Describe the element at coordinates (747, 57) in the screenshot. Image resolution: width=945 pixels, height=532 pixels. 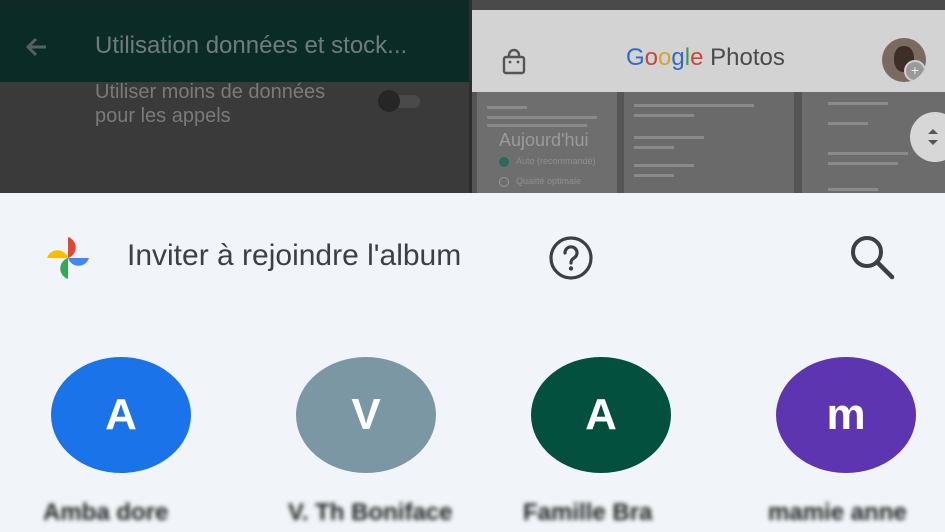
I see `logo-photos: Photos` at that location.